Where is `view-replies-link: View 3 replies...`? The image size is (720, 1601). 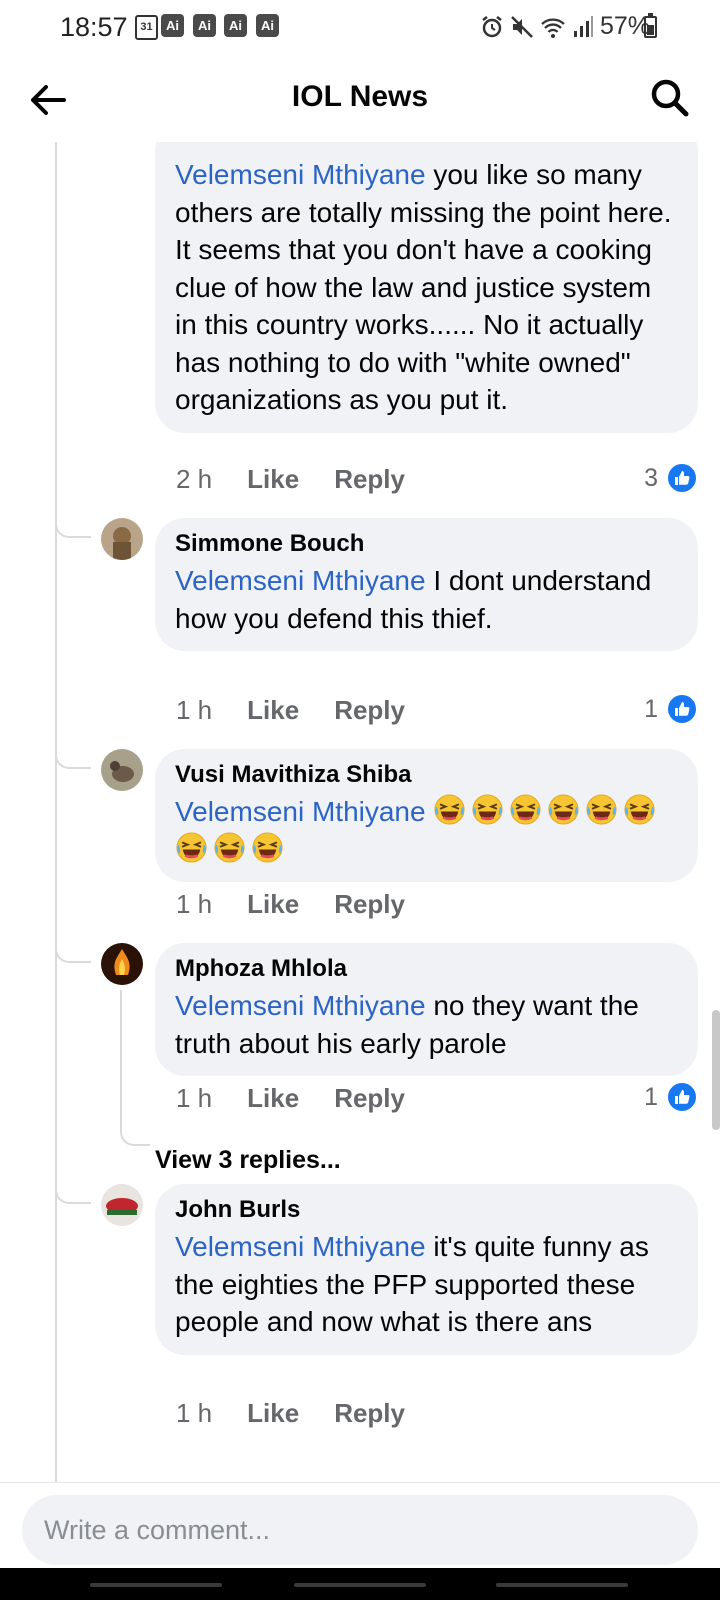
view-replies-link: View 3 replies... is located at coordinates (248, 1160).